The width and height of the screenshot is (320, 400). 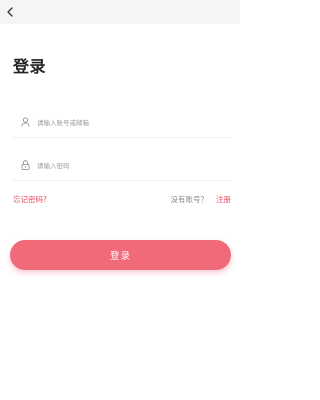 I want to click on chevron-left-icon, so click(x=10, y=12).